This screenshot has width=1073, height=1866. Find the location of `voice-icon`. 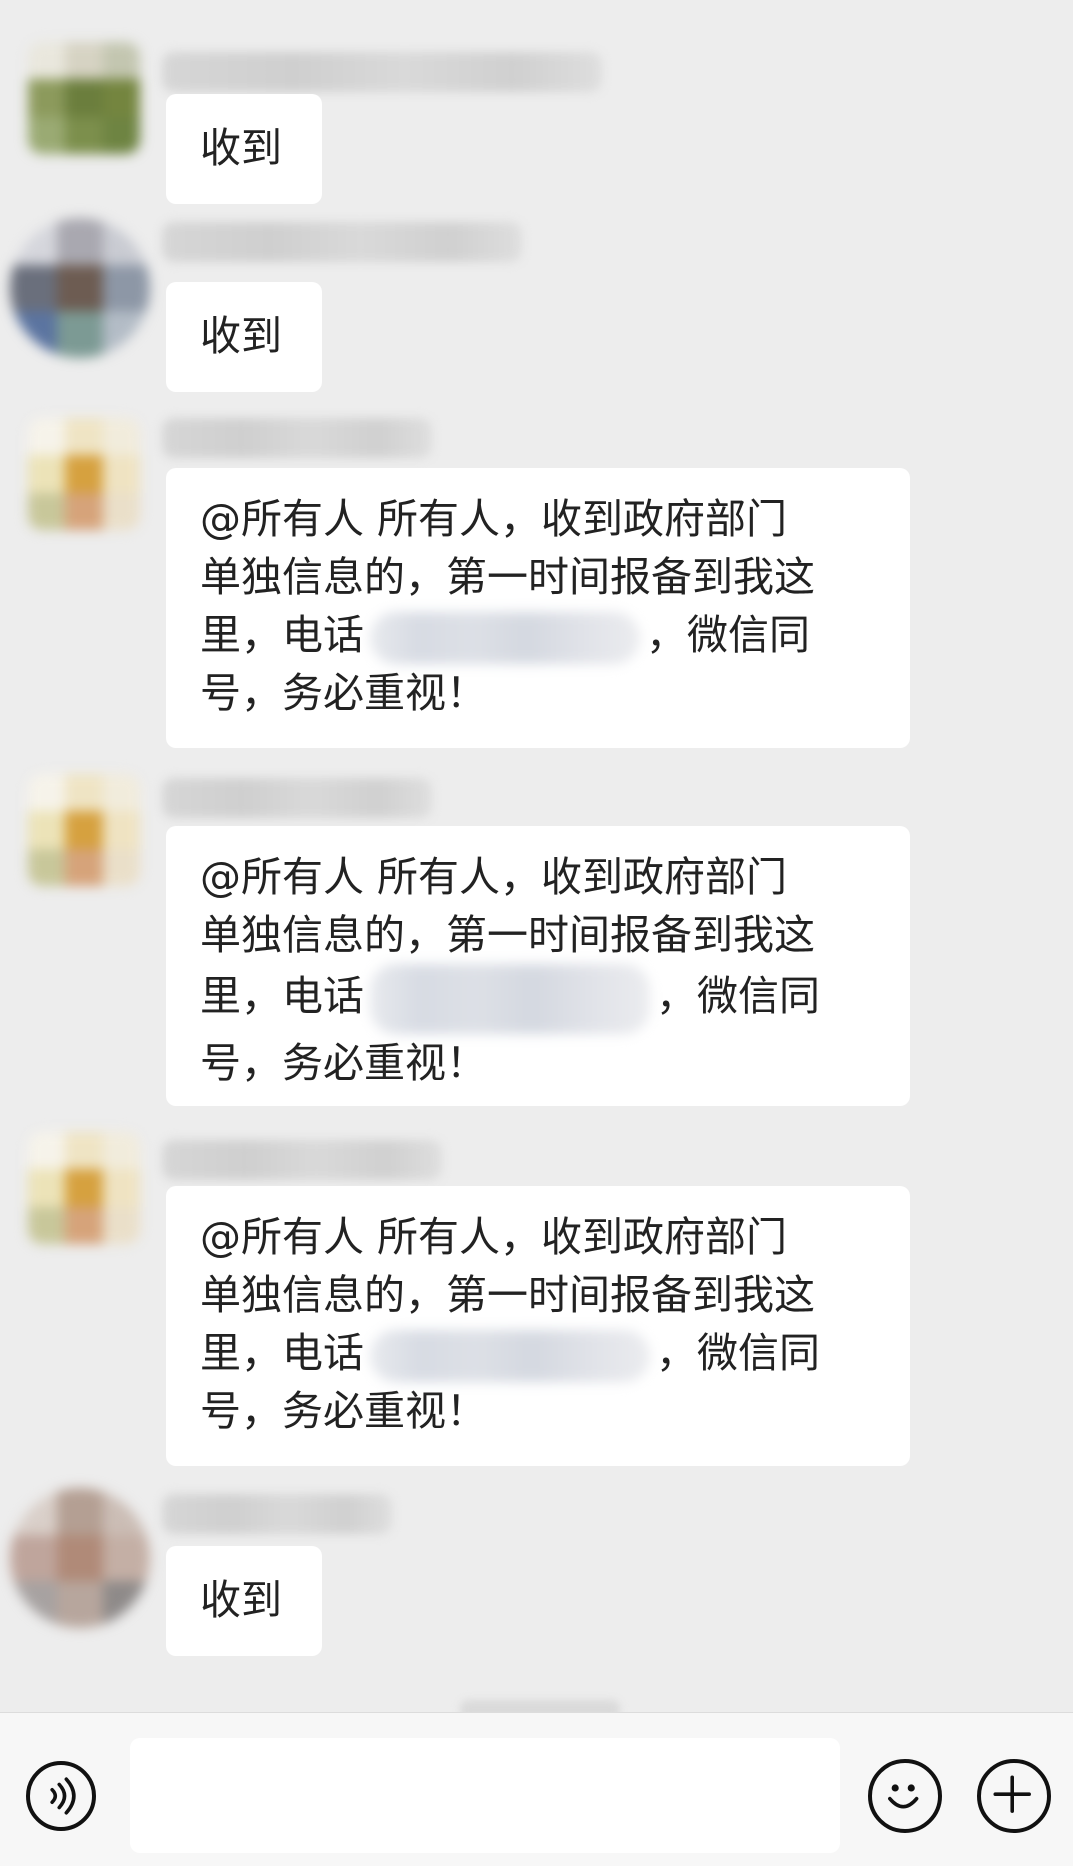

voice-icon is located at coordinates (63, 1796).